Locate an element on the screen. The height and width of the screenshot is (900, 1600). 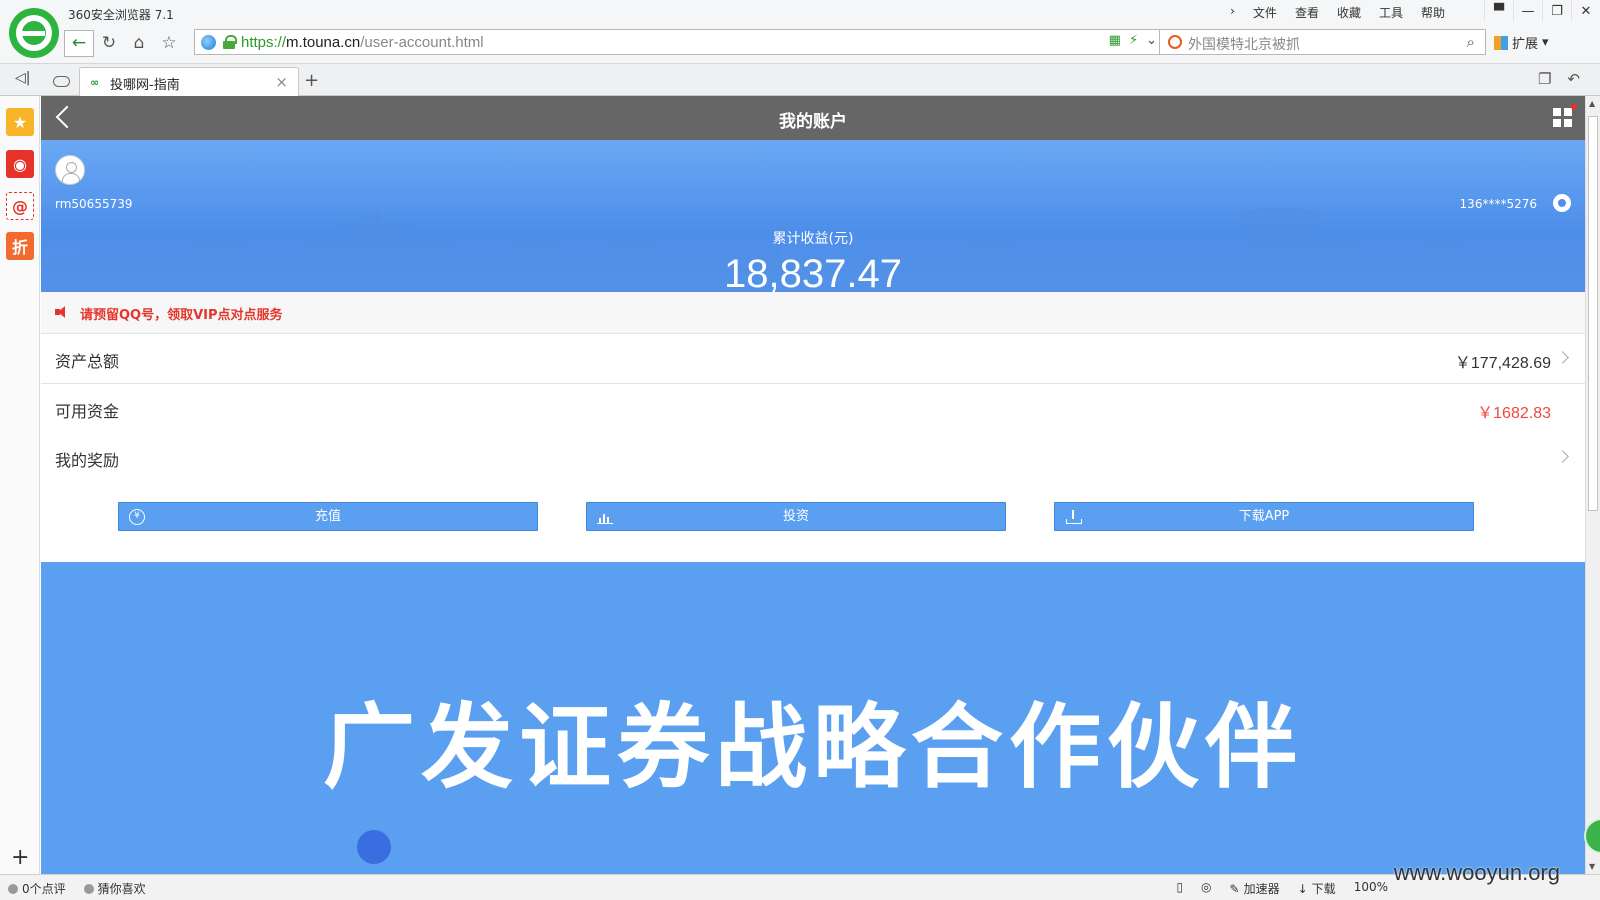
lightning-icon: ⚡ is located at coordinates (1133, 40).